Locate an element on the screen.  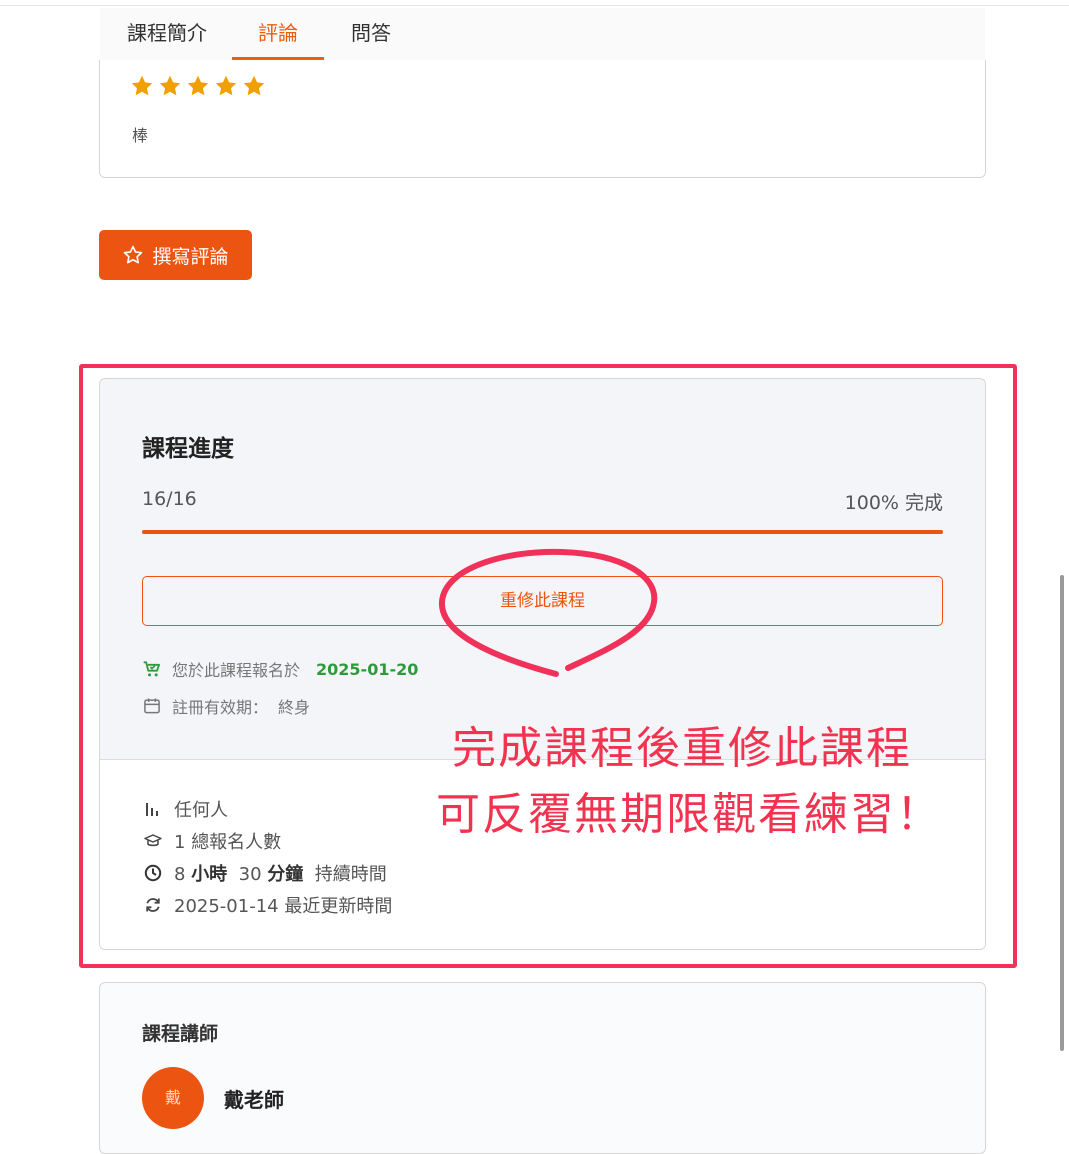
avatar: 戴 is located at coordinates (173, 1098).